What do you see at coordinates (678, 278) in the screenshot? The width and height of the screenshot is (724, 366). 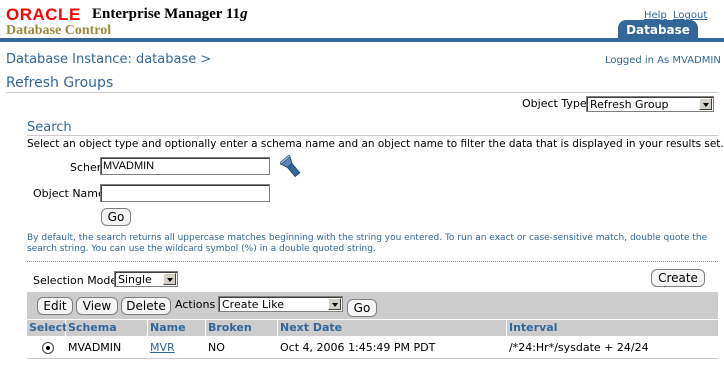 I see `create-button: Create` at bounding box center [678, 278].